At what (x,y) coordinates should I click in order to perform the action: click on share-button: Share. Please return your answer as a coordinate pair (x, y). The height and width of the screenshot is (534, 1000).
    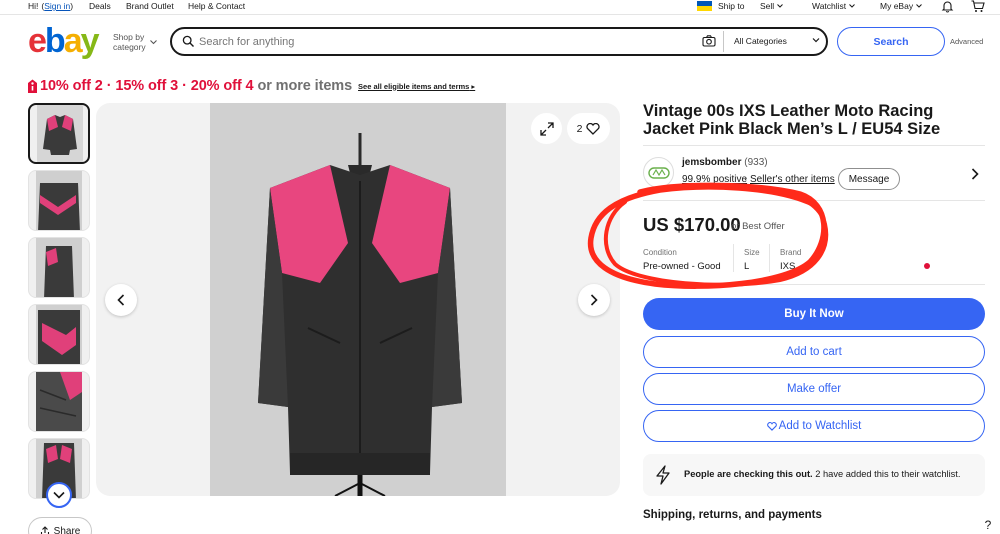
    Looking at the image, I should click on (60, 525).